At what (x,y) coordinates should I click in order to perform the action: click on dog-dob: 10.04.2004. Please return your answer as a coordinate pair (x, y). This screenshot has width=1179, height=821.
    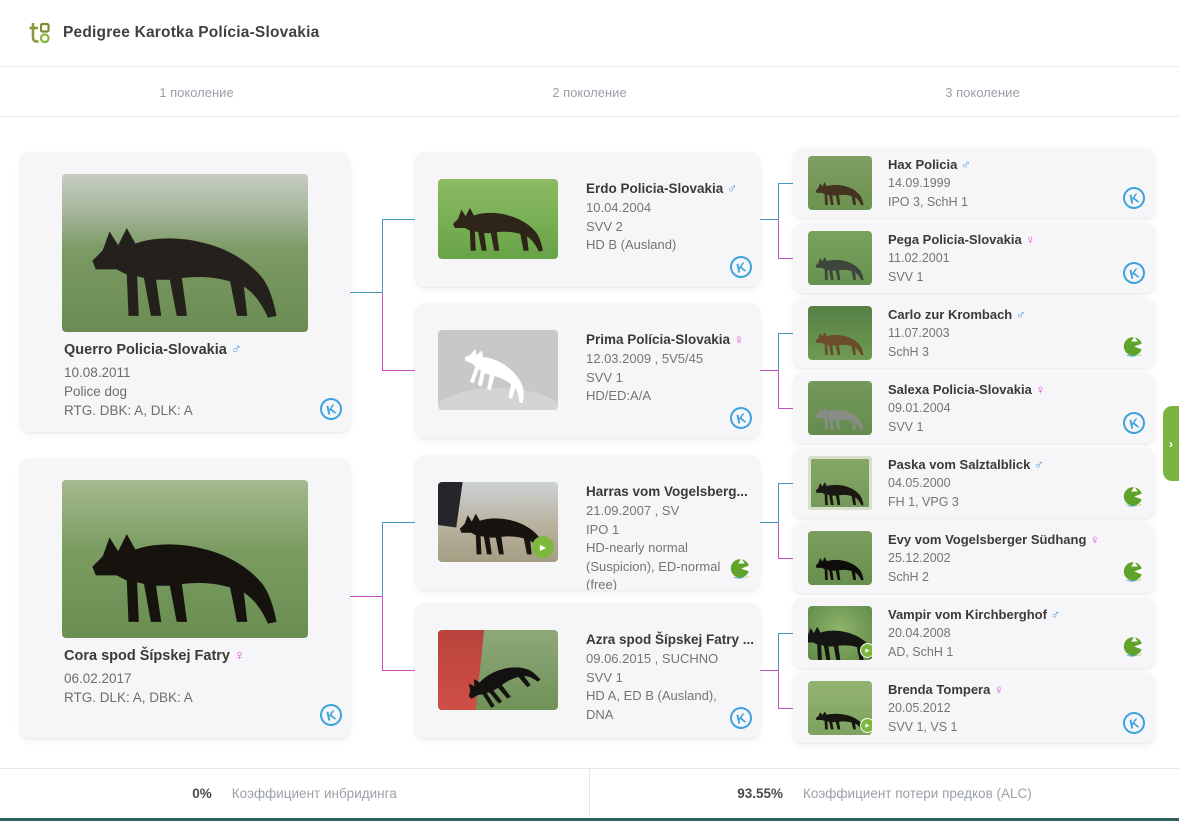
    Looking at the image, I should click on (619, 207).